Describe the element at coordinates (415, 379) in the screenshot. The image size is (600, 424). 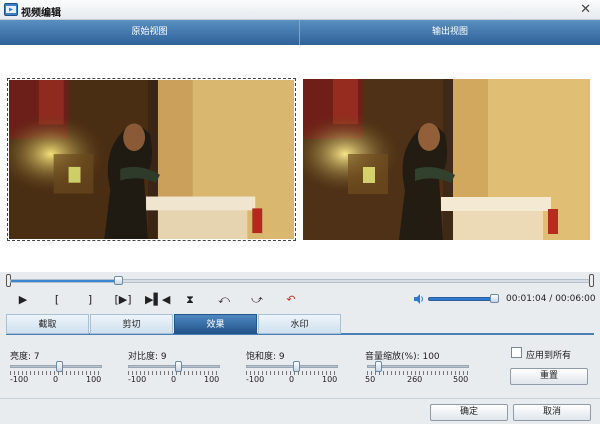
I see `volume-scale-mid: 260` at that location.